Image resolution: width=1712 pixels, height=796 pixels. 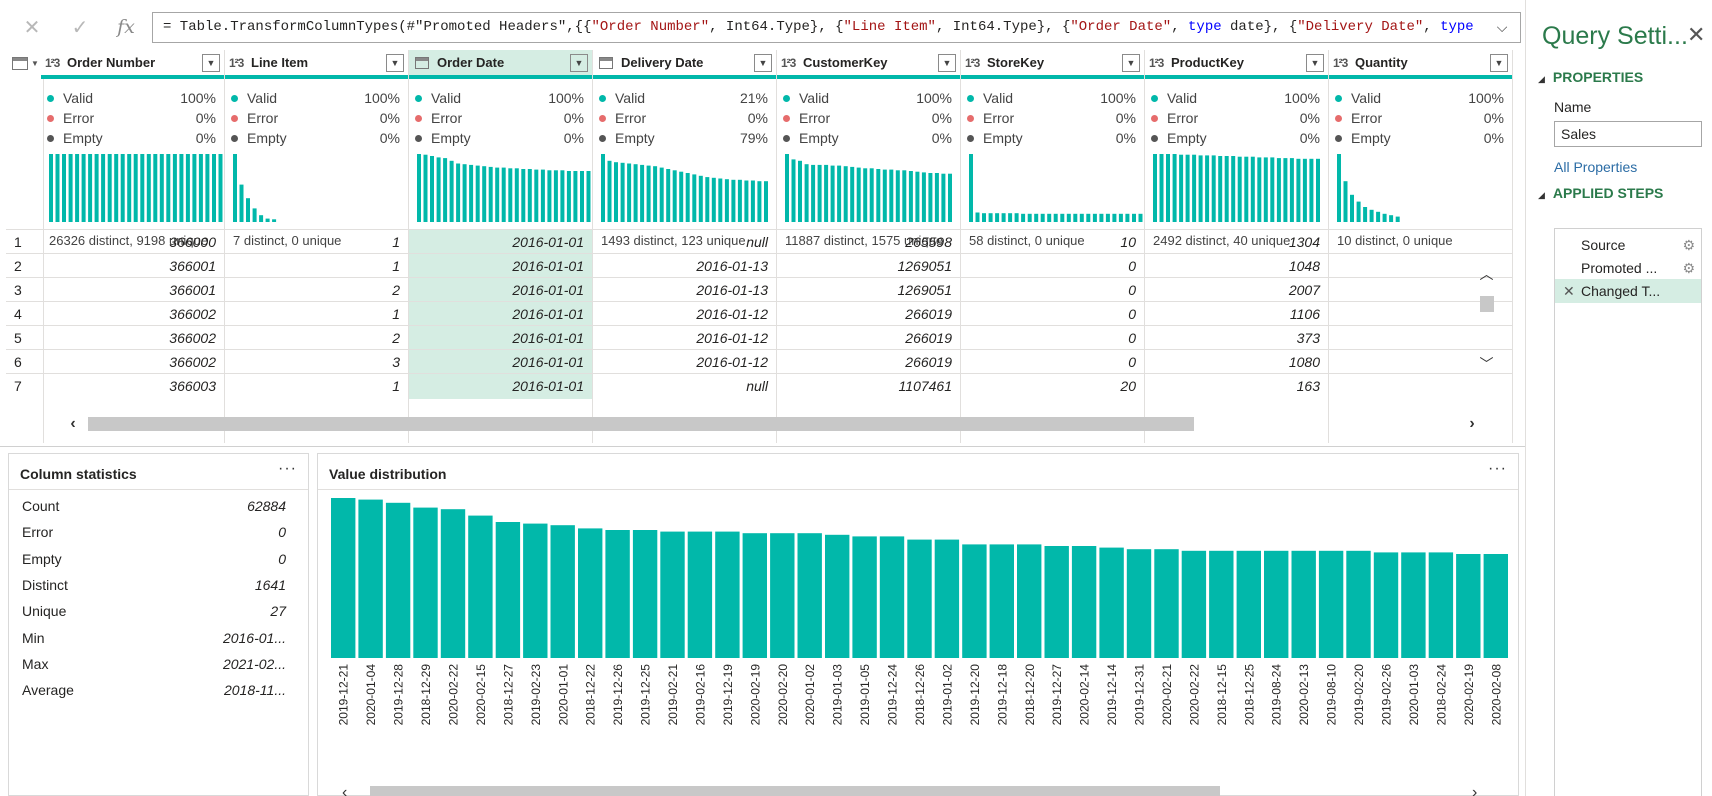 I want to click on table-cell: 1269051, so click(x=868, y=290).